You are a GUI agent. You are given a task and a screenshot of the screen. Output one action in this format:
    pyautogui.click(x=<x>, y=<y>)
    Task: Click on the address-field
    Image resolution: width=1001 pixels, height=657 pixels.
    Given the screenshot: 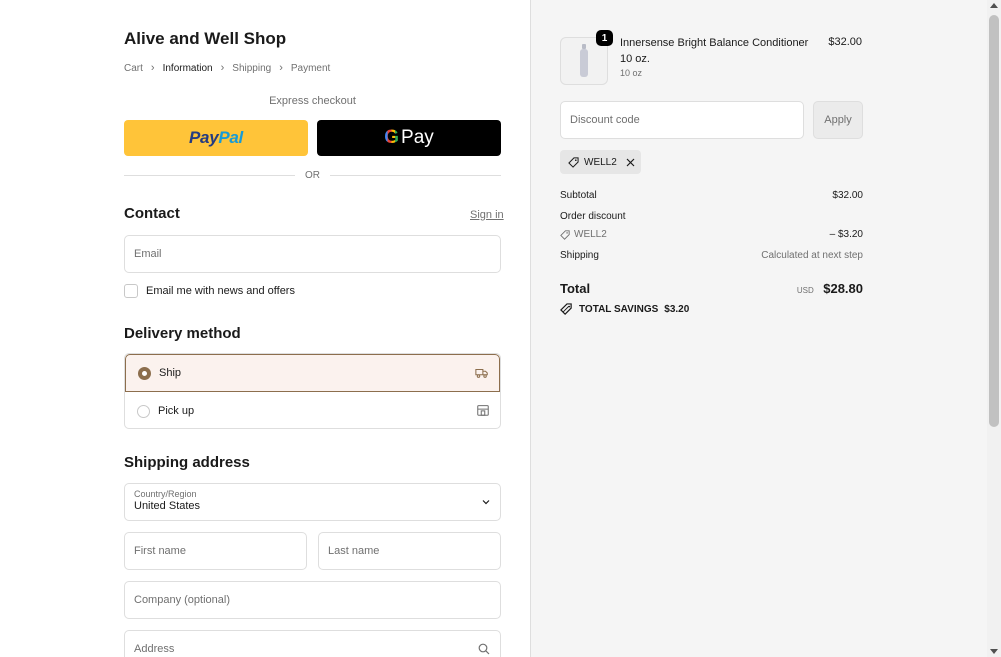 What is the action you would take?
    pyautogui.click(x=312, y=643)
    